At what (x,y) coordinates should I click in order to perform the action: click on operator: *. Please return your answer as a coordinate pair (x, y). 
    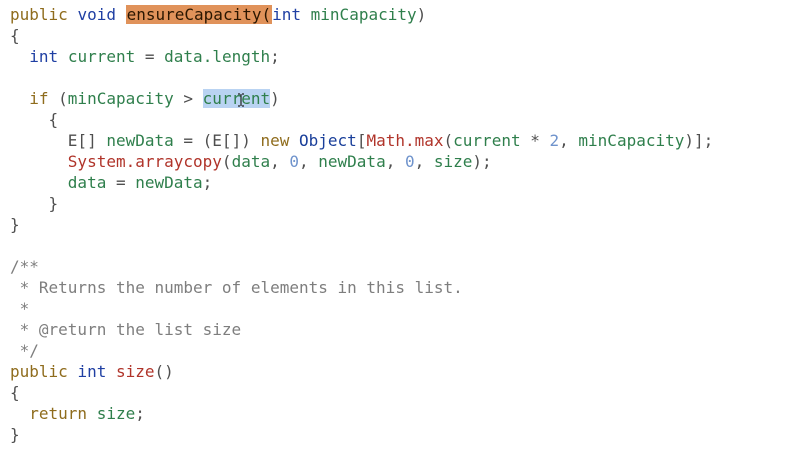
    Looking at the image, I should click on (535, 140).